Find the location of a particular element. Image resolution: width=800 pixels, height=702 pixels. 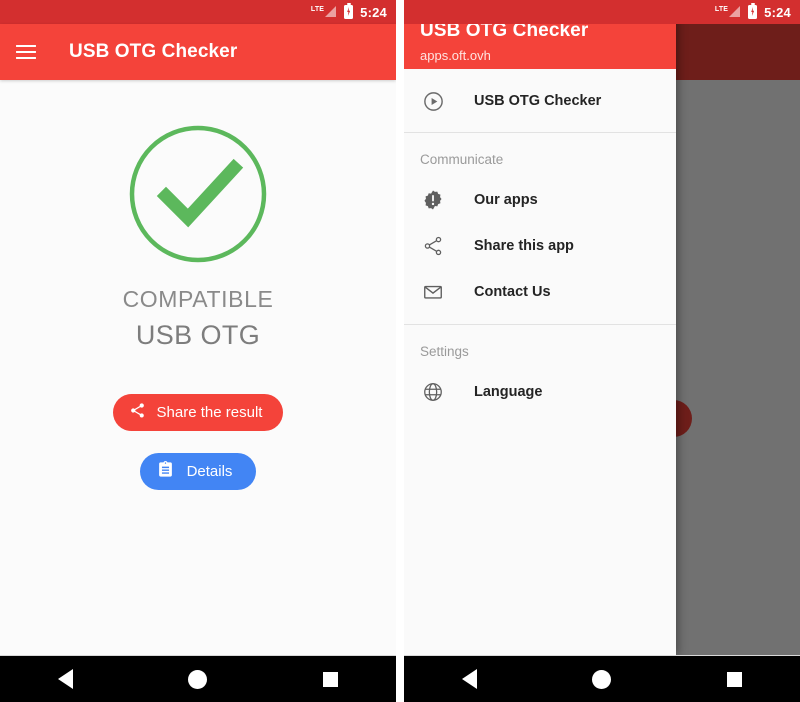

compatibility-subject: USB OTG is located at coordinates (198, 335).